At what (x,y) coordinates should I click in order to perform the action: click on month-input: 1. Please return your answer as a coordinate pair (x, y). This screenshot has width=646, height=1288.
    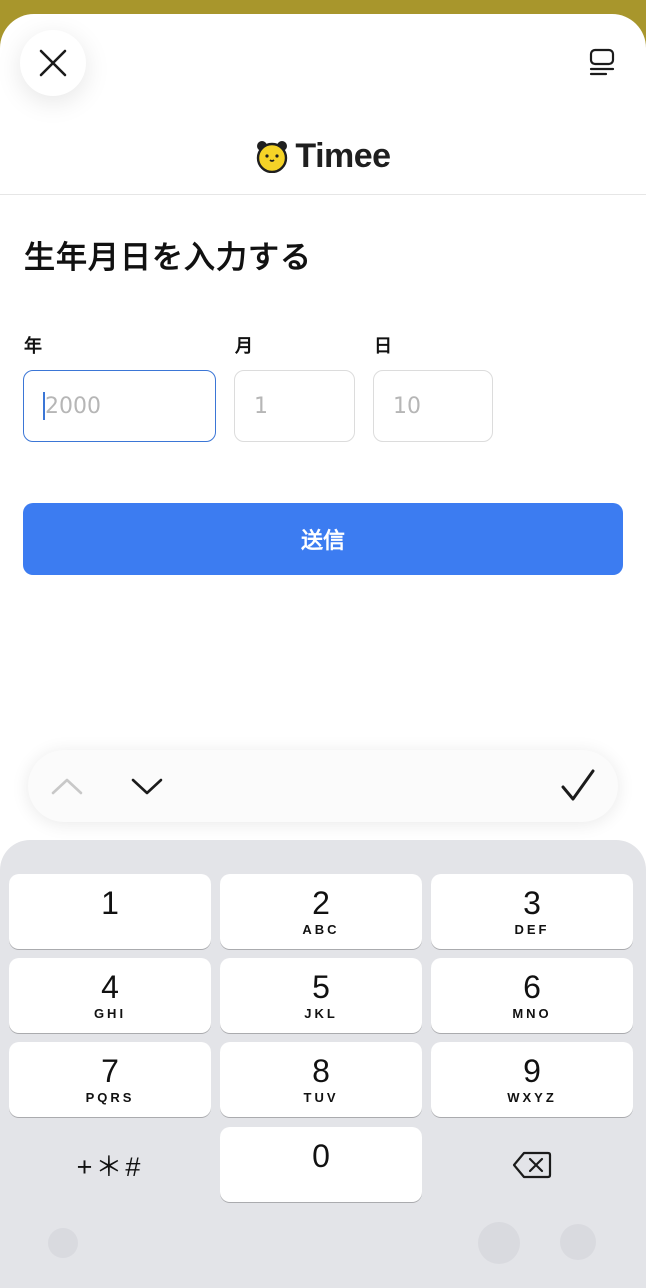
    Looking at the image, I should click on (294, 406).